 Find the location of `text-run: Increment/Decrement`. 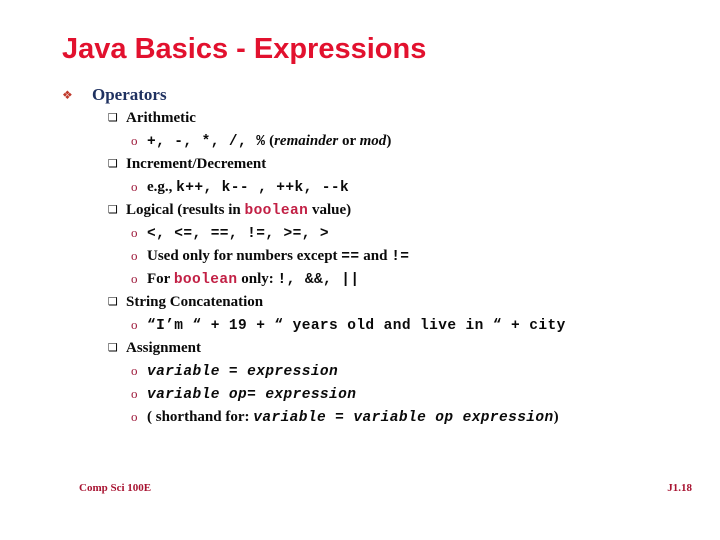

text-run: Increment/Decrement is located at coordinates (196, 164).